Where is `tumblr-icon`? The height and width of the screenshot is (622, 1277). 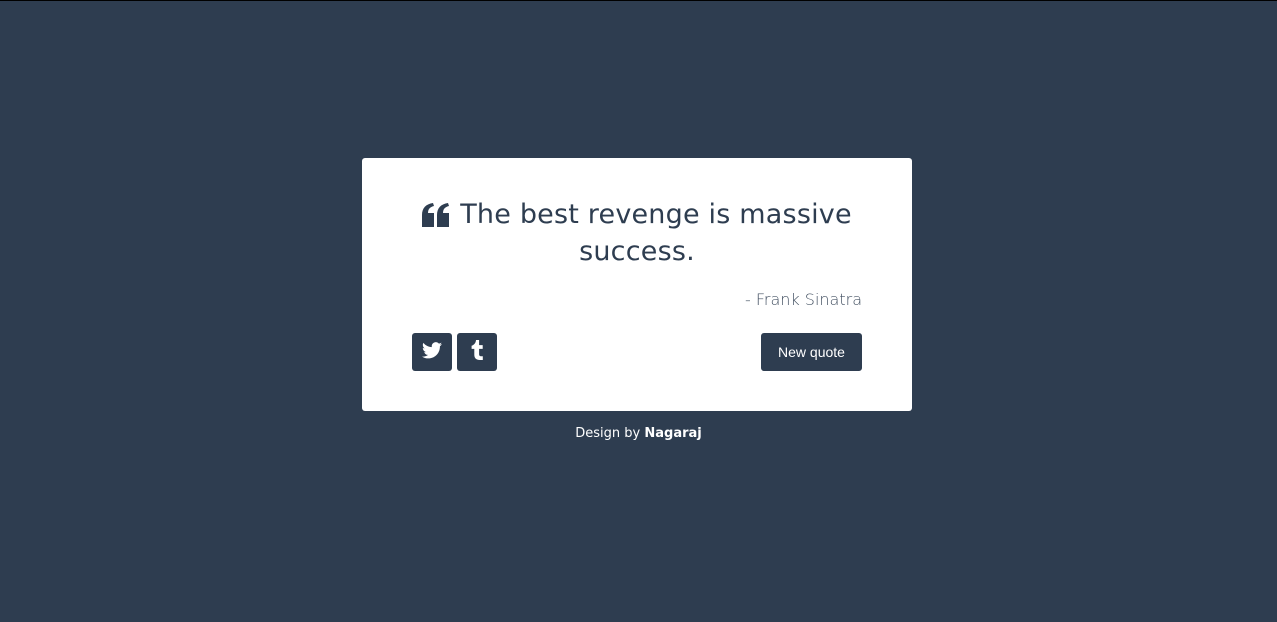 tumblr-icon is located at coordinates (477, 352).